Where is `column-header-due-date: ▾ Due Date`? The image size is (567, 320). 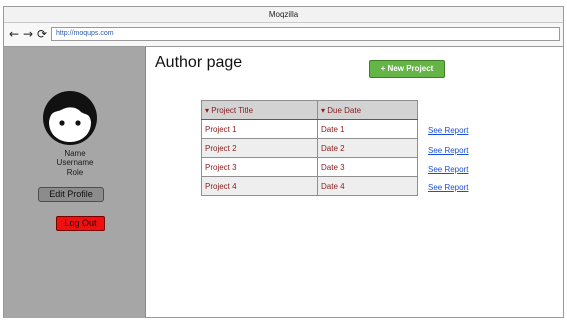 column-header-due-date: ▾ Due Date is located at coordinates (367, 110).